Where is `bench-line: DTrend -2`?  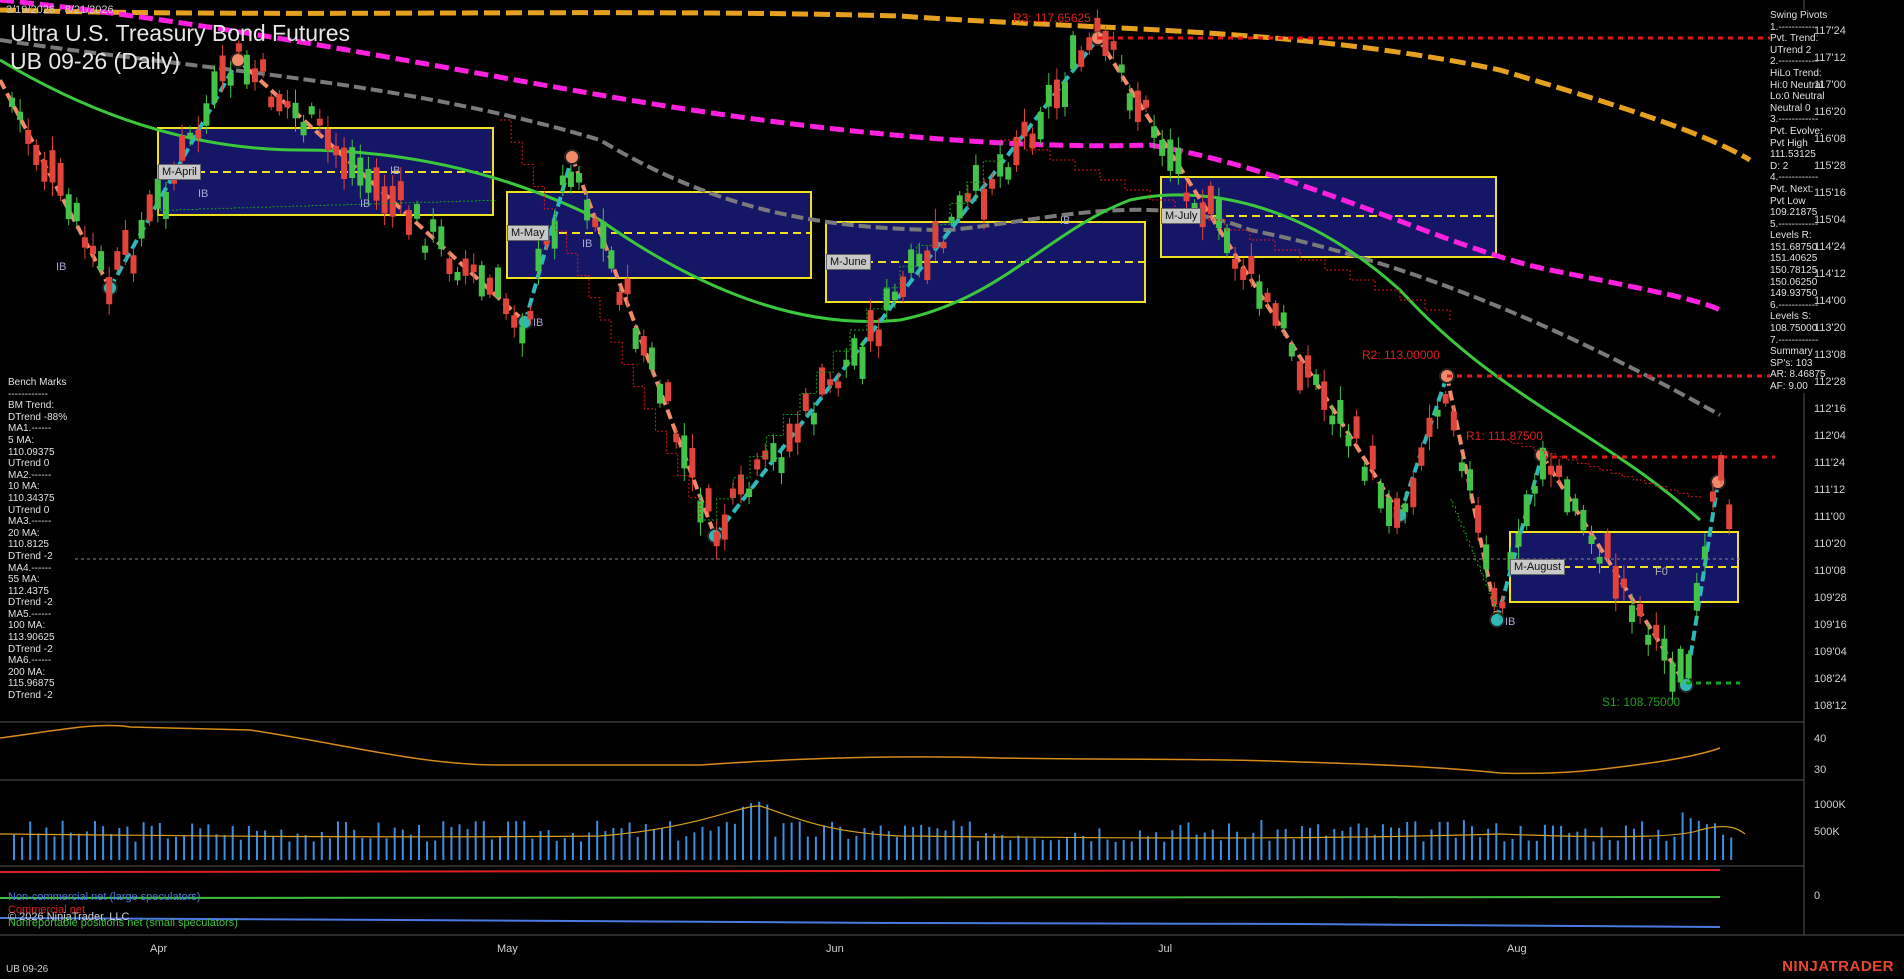
bench-line: DTrend -2 is located at coordinates (30, 556).